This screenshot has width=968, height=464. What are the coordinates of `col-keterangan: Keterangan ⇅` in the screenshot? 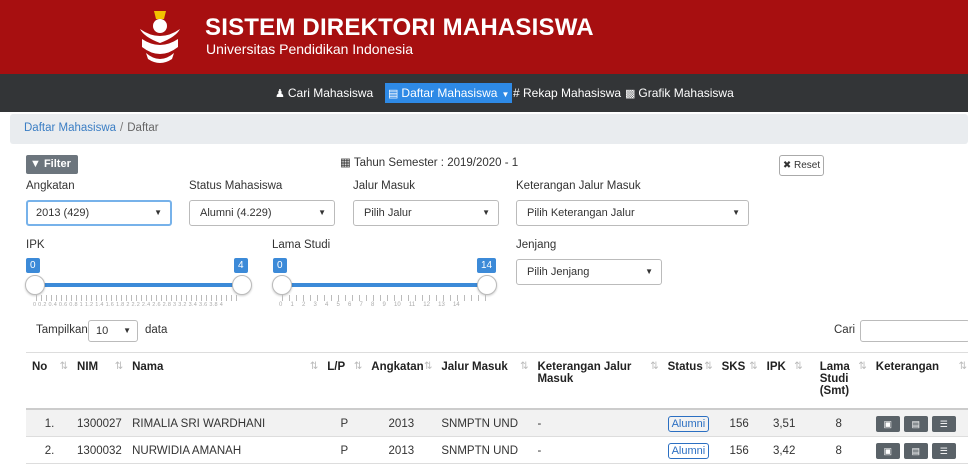 It's located at (918, 381).